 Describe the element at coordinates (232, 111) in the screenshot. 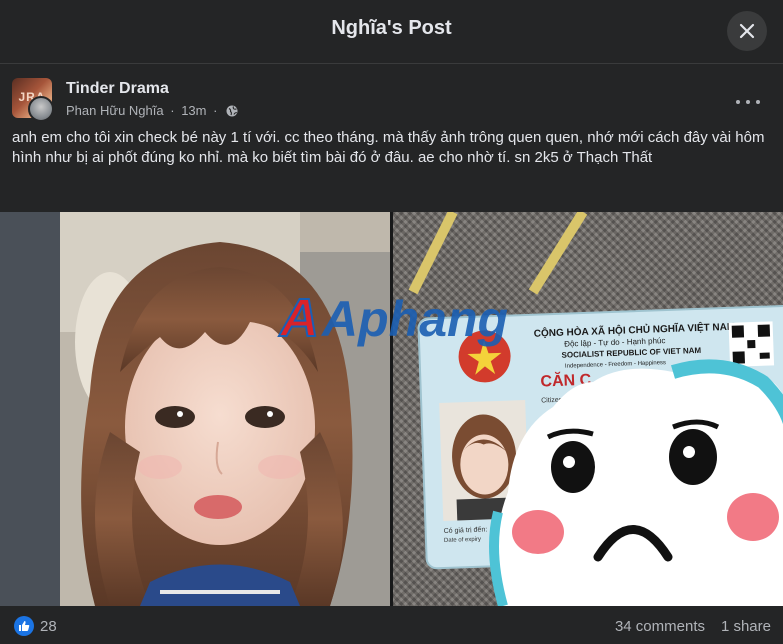

I see `globe-icon` at that location.